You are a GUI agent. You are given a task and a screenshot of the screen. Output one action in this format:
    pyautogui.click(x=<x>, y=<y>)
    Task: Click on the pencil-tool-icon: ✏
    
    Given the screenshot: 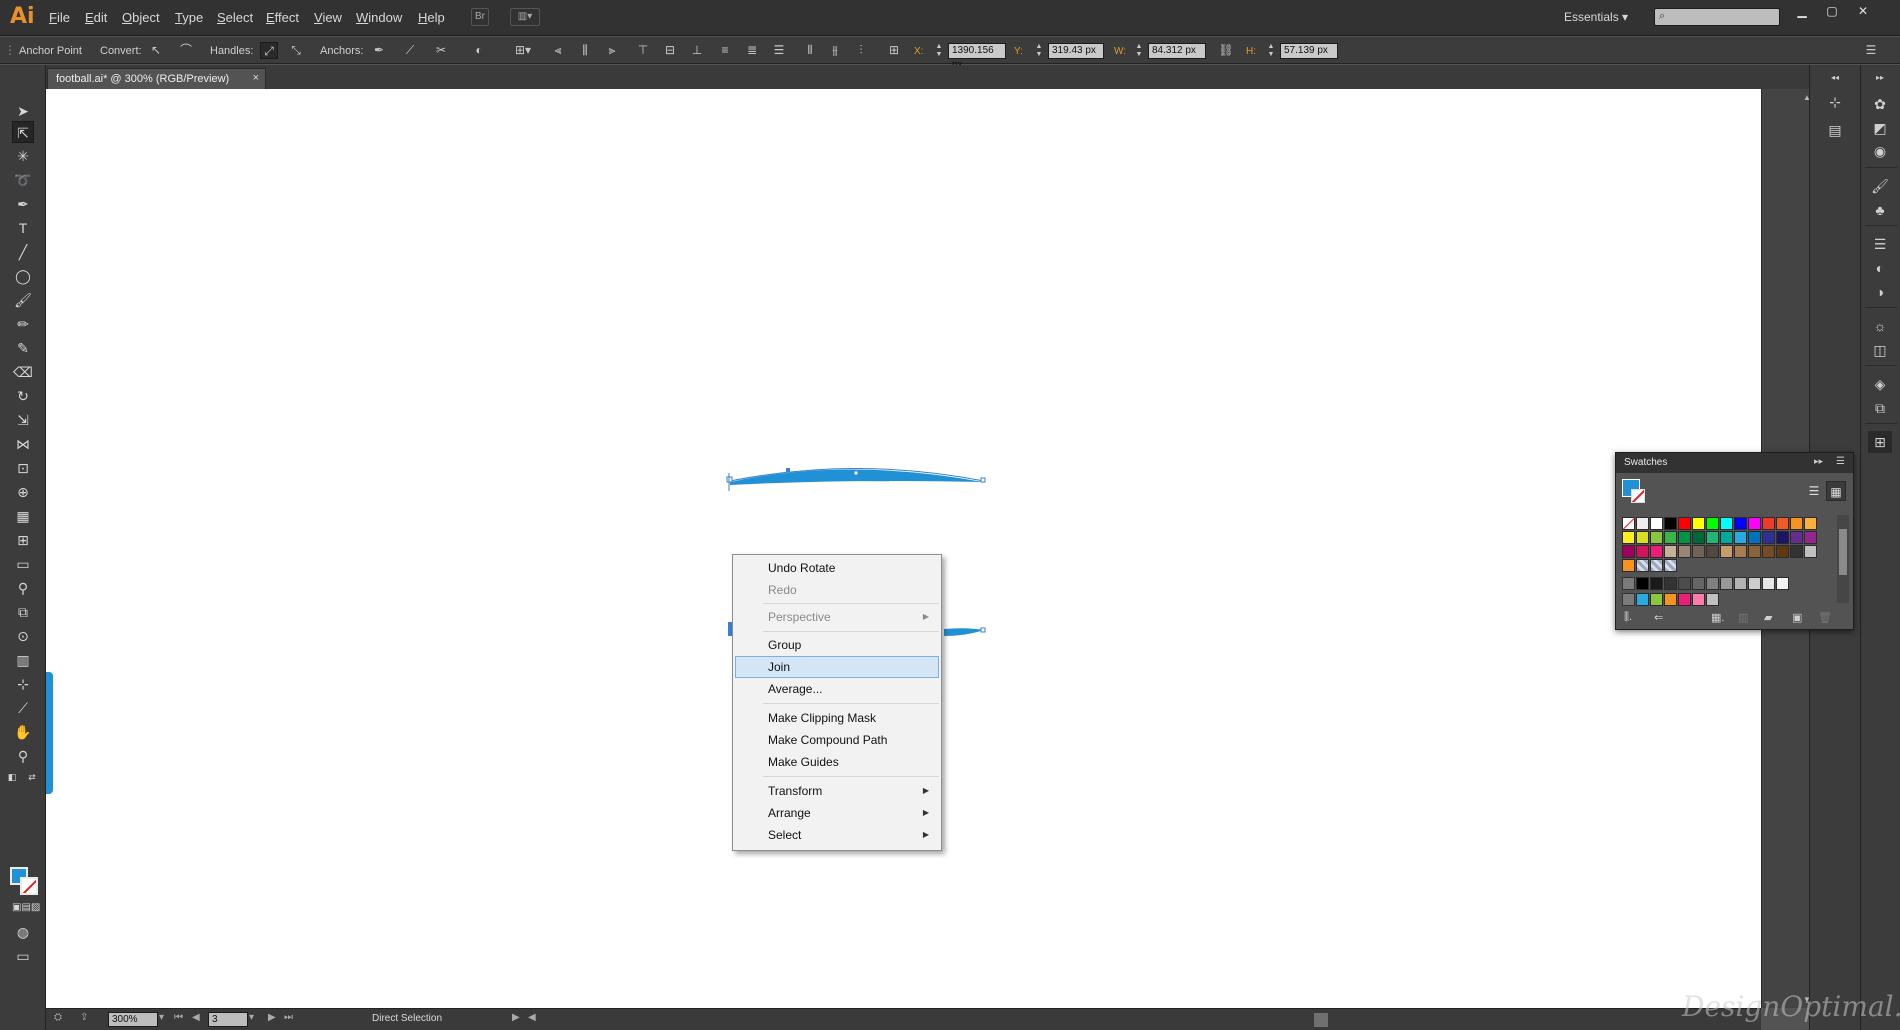 What is the action you would take?
    pyautogui.click(x=23, y=324)
    